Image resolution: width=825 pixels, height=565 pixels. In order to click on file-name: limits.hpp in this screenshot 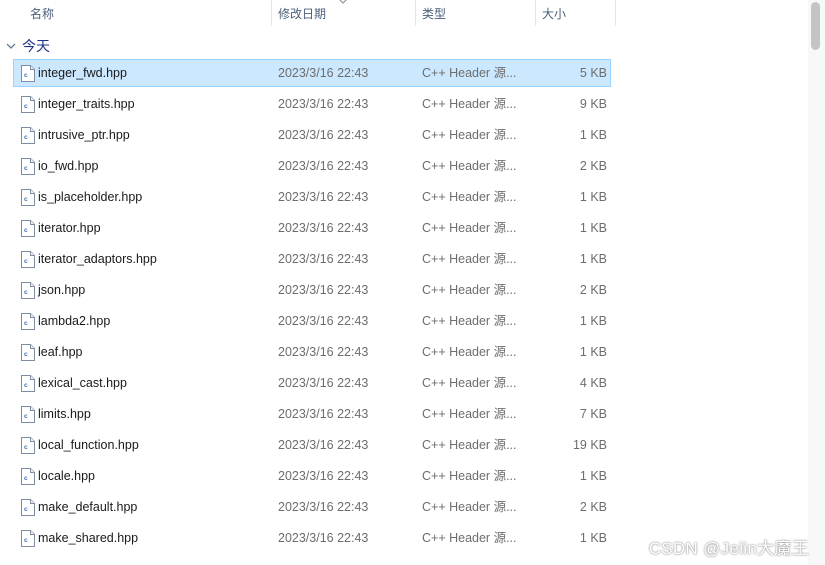, I will do `click(64, 414)`.